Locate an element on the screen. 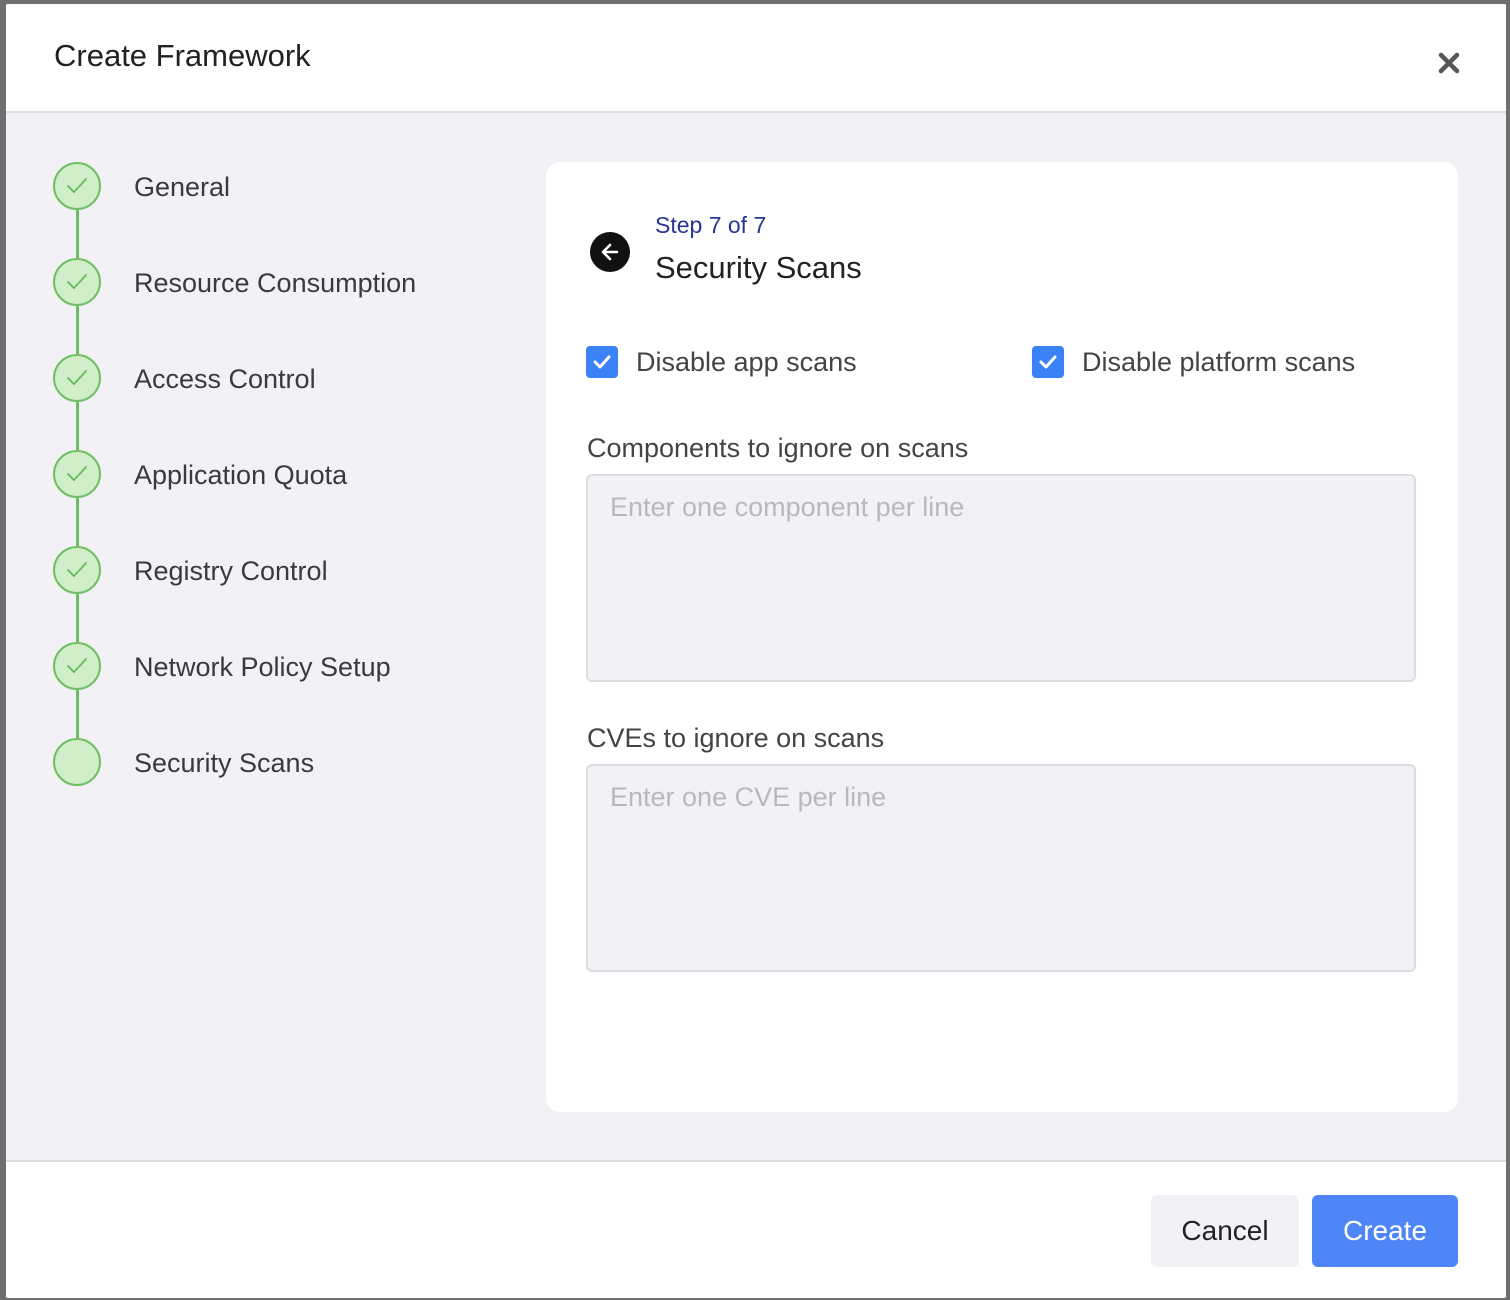 The image size is (1510, 1300). components-textarea is located at coordinates (1001, 578).